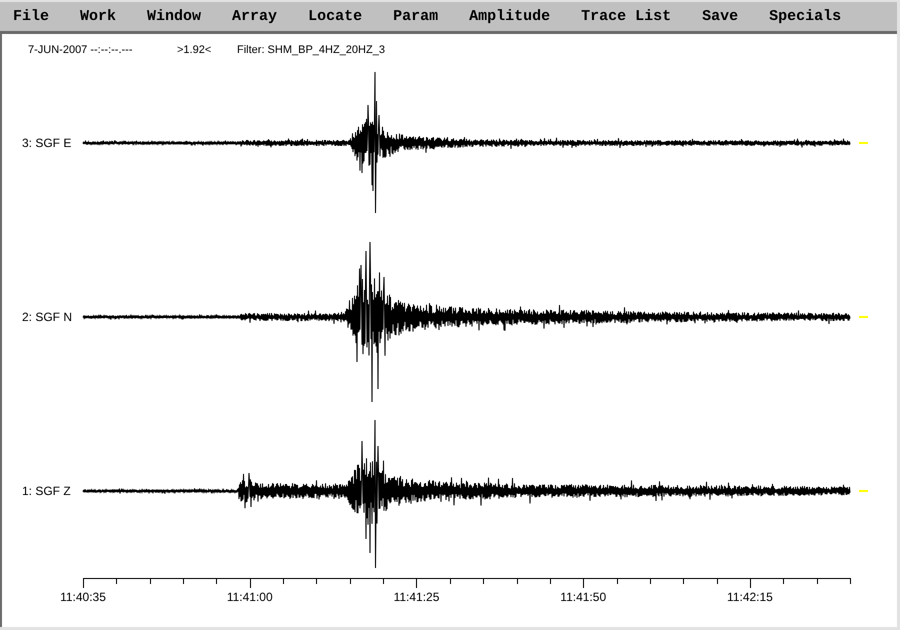 This screenshot has height=630, width=900. What do you see at coordinates (194, 50) in the screenshot?
I see `scale-readout: >1.92<` at bounding box center [194, 50].